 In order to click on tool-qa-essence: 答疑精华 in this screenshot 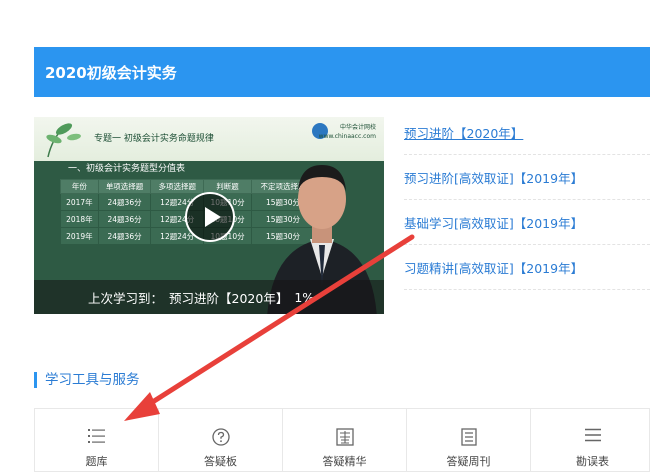, I will do `click(345, 440)`.